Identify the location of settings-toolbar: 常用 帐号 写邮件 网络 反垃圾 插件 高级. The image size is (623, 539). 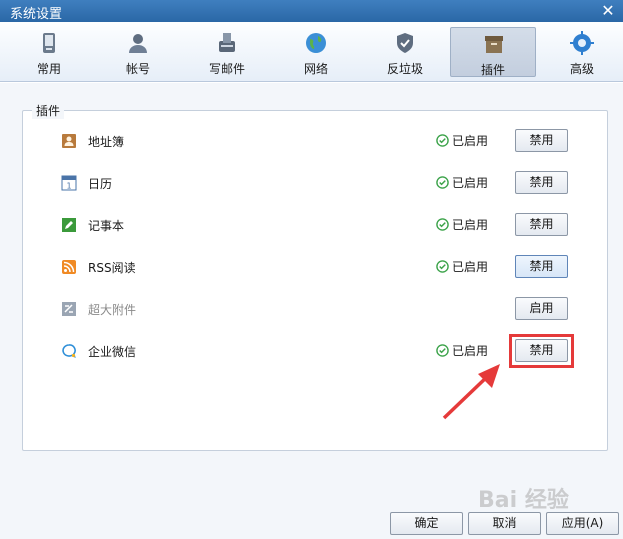
(311, 52).